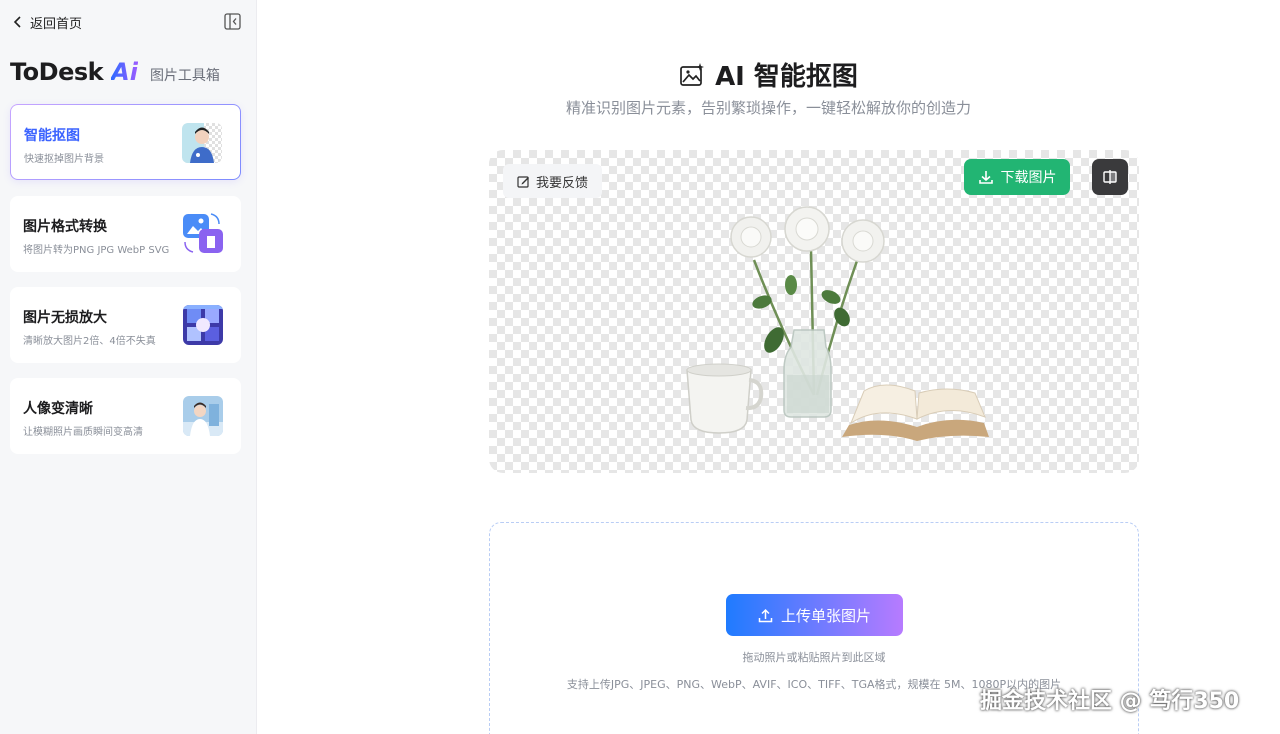 This screenshot has height=734, width=1280. What do you see at coordinates (125, 234) in the screenshot?
I see `tool-card-format-convert: 图片格式转换 将图片转为PNG JPG WebP SVG` at bounding box center [125, 234].